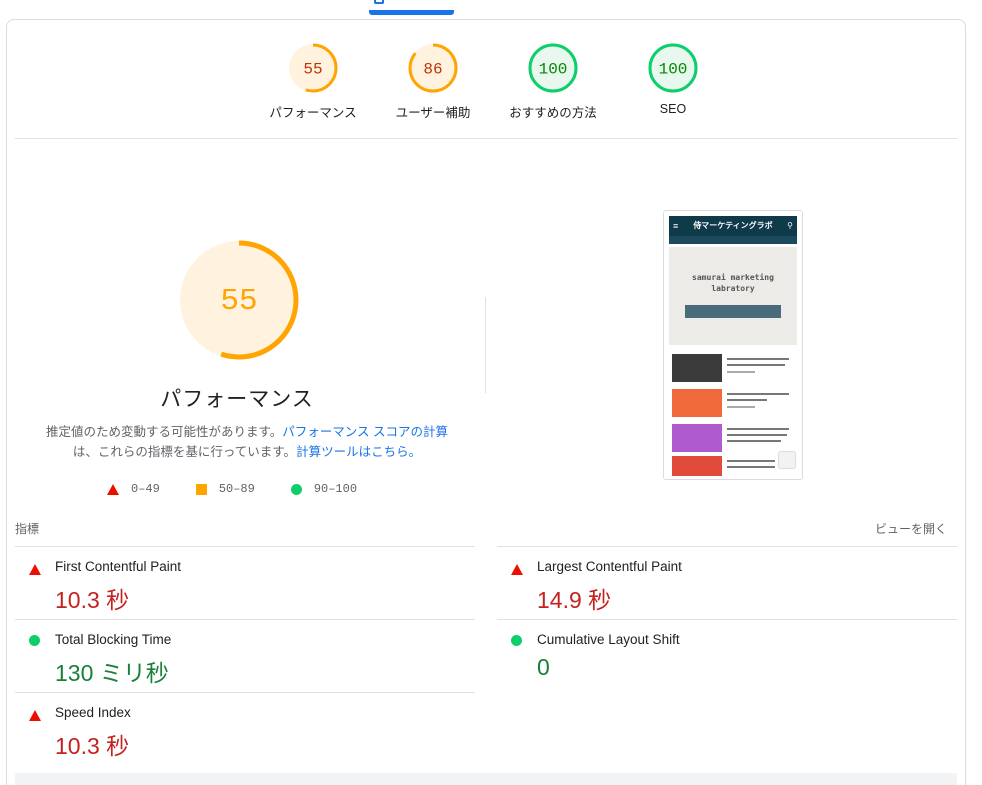  Describe the element at coordinates (486, 138) in the screenshot. I see `summary-divider` at that location.